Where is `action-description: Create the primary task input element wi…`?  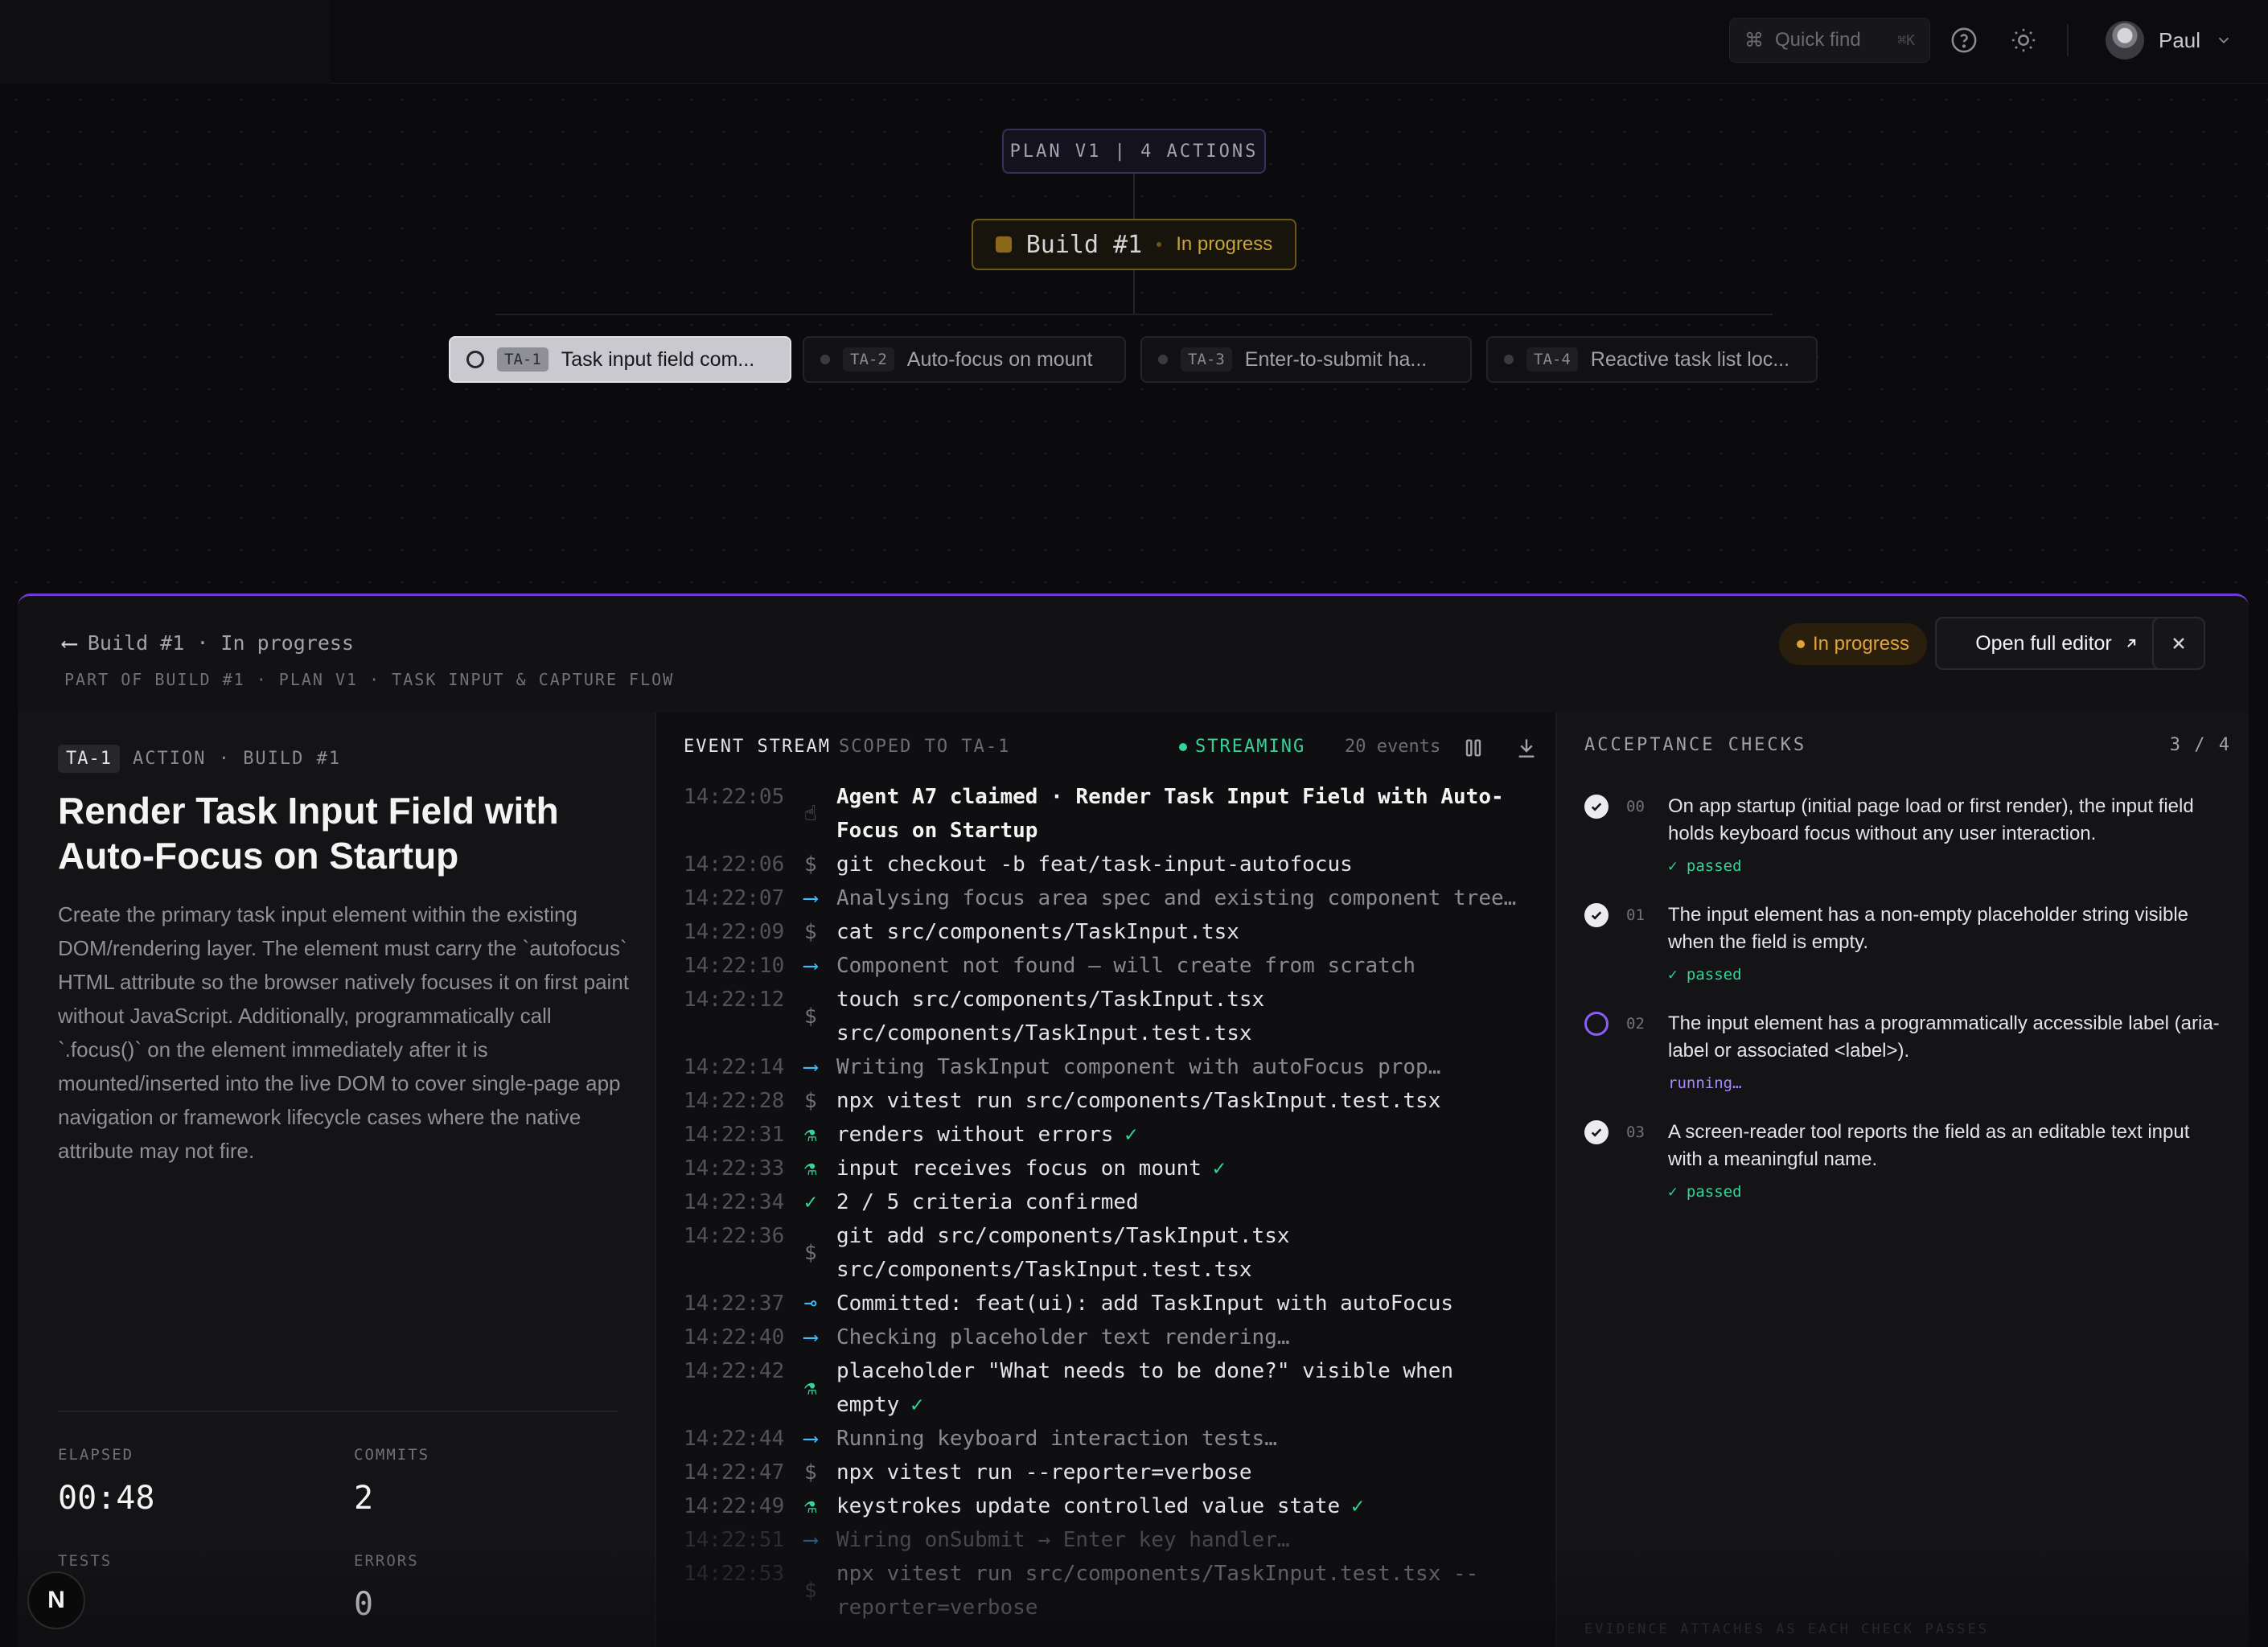
action-description: Create the primary task input element wi… is located at coordinates (344, 1032).